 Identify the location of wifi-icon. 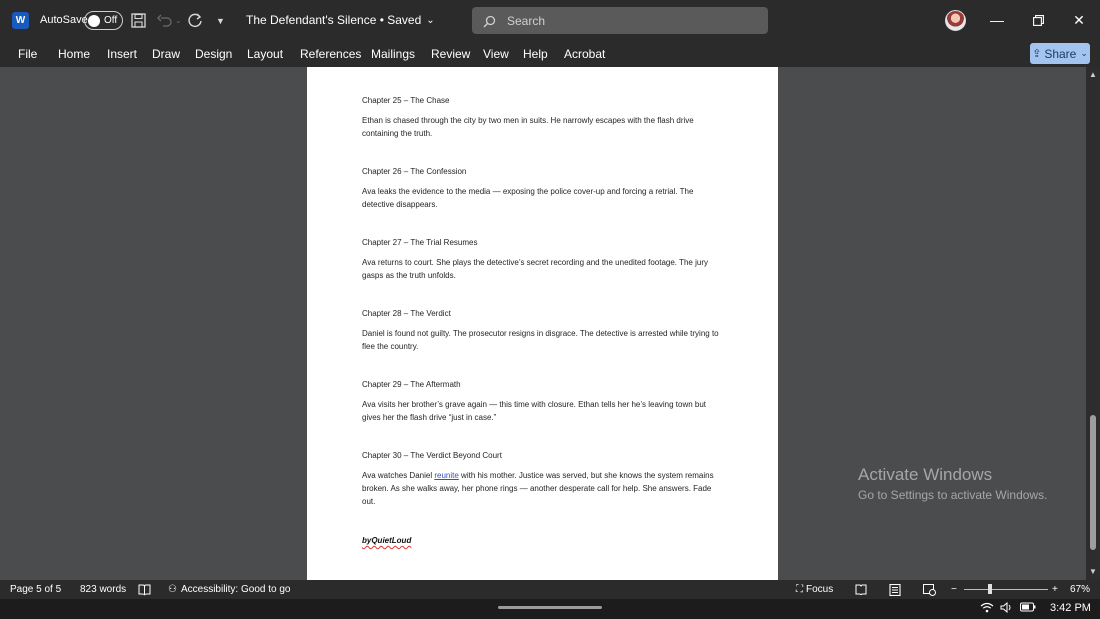
(987, 607).